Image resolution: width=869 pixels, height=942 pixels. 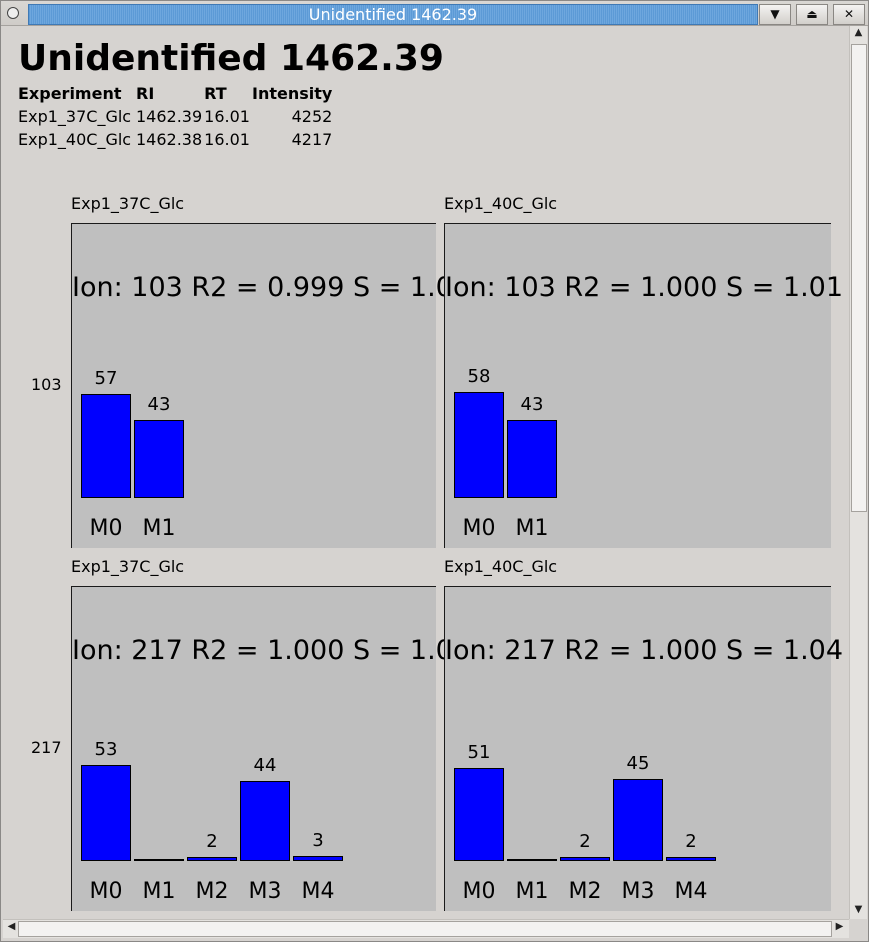 What do you see at coordinates (292, 93) in the screenshot?
I see `header-intensity: Intensity` at bounding box center [292, 93].